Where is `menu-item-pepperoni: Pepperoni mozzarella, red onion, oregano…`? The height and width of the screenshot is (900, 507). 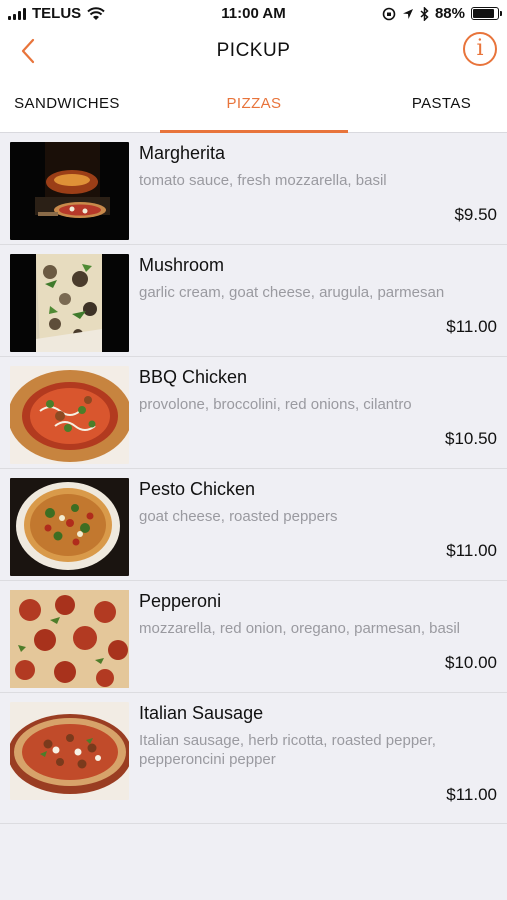 menu-item-pepperoni: Pepperoni mozzarella, red onion, oregano… is located at coordinates (253, 637).